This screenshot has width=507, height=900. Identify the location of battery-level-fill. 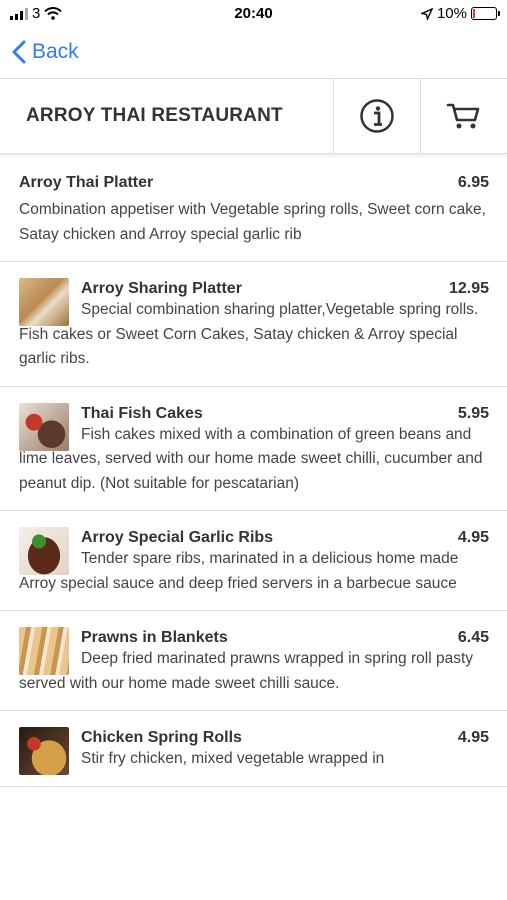
(474, 13).